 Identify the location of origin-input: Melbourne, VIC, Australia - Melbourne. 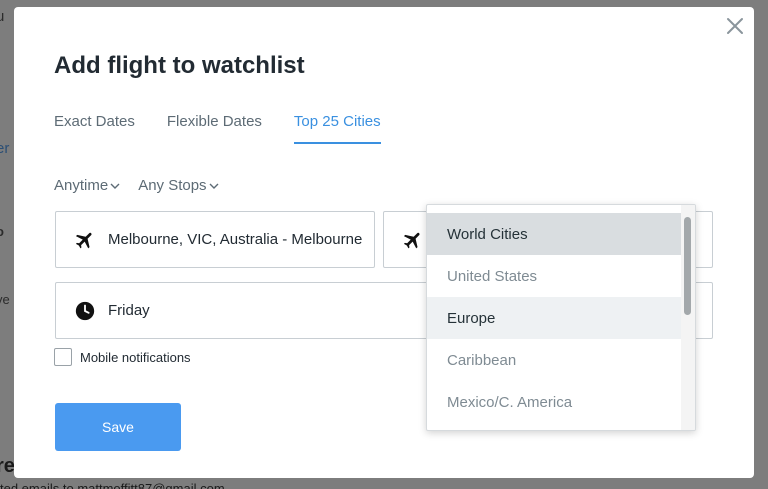
(215, 239).